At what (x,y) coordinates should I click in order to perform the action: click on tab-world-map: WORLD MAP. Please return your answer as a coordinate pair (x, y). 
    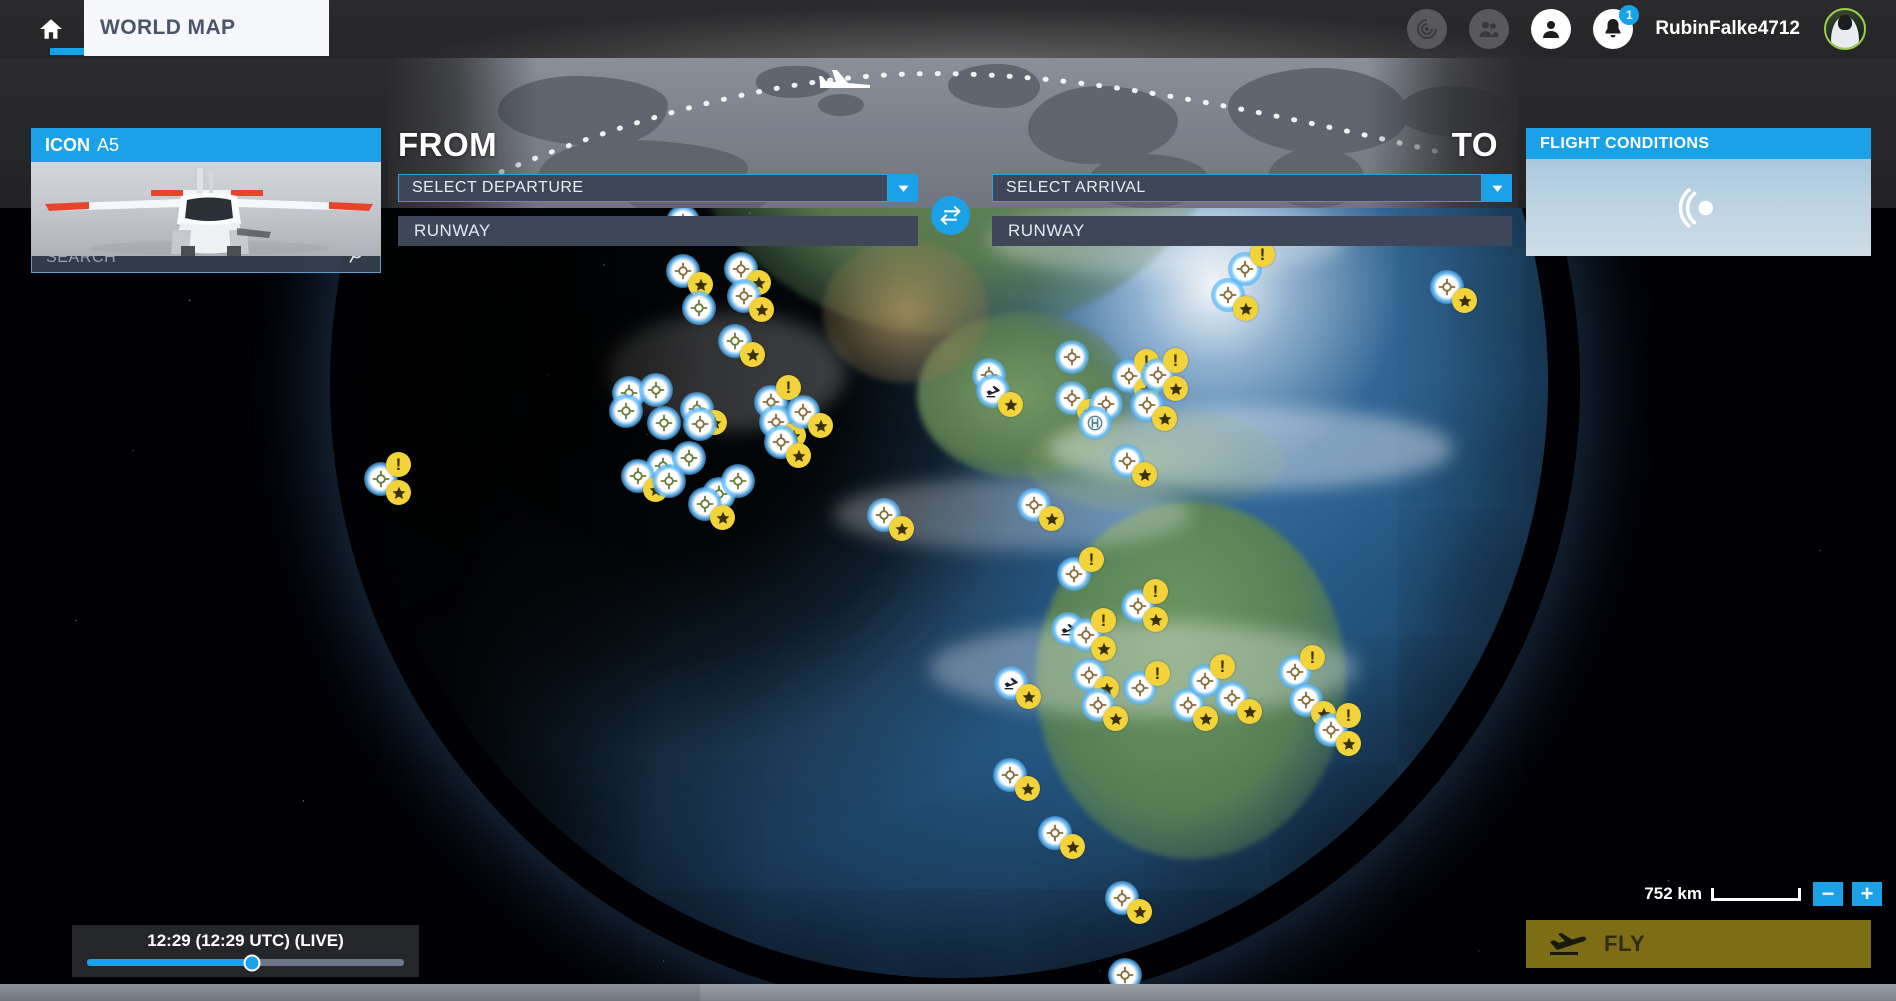
    Looking at the image, I should click on (206, 28).